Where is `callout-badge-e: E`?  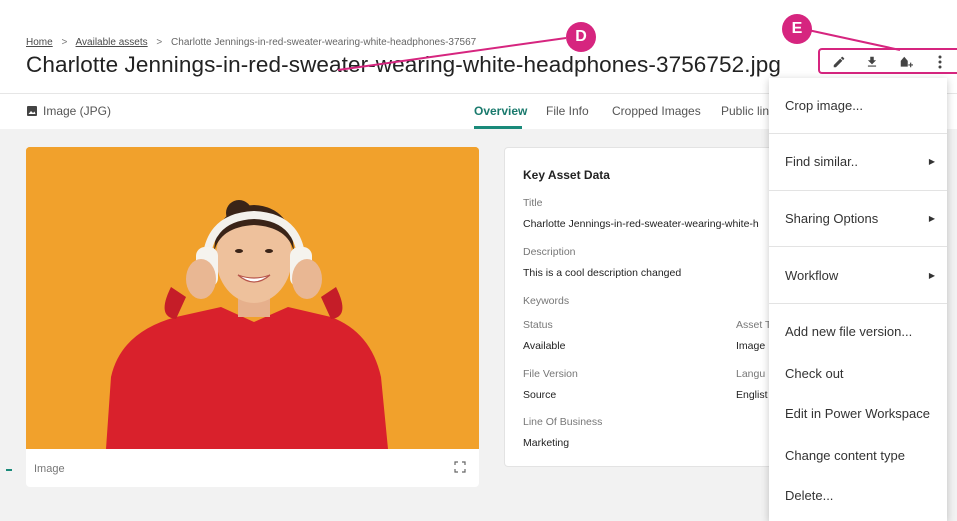
callout-badge-e: E is located at coordinates (797, 29).